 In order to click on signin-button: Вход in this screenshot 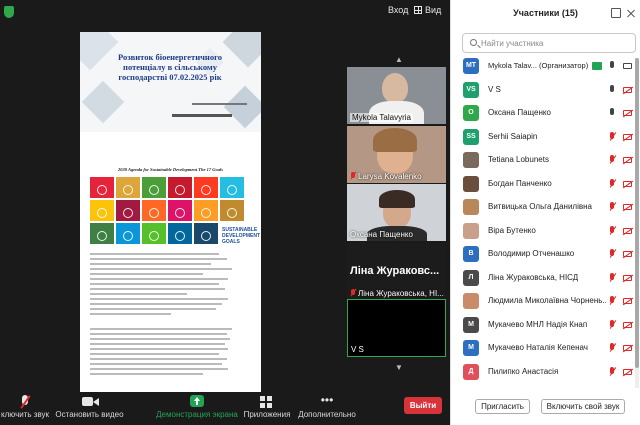, I will do `click(398, 10)`.